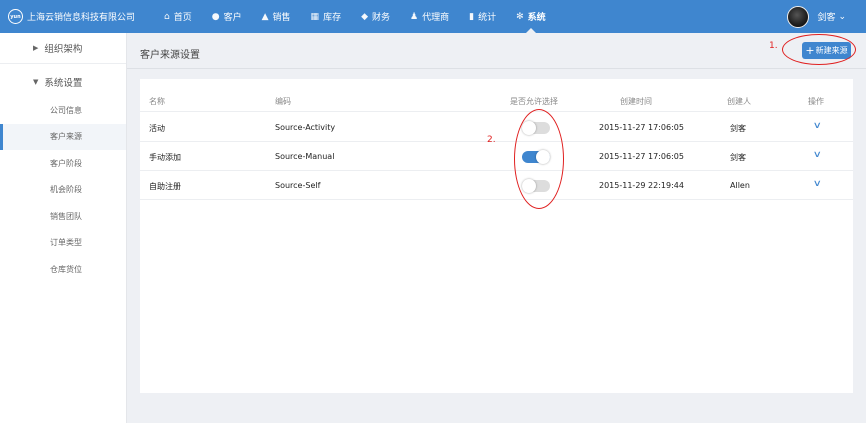  Describe the element at coordinates (773, 46) in the screenshot. I see `annotation-label-1: 1.` at that location.